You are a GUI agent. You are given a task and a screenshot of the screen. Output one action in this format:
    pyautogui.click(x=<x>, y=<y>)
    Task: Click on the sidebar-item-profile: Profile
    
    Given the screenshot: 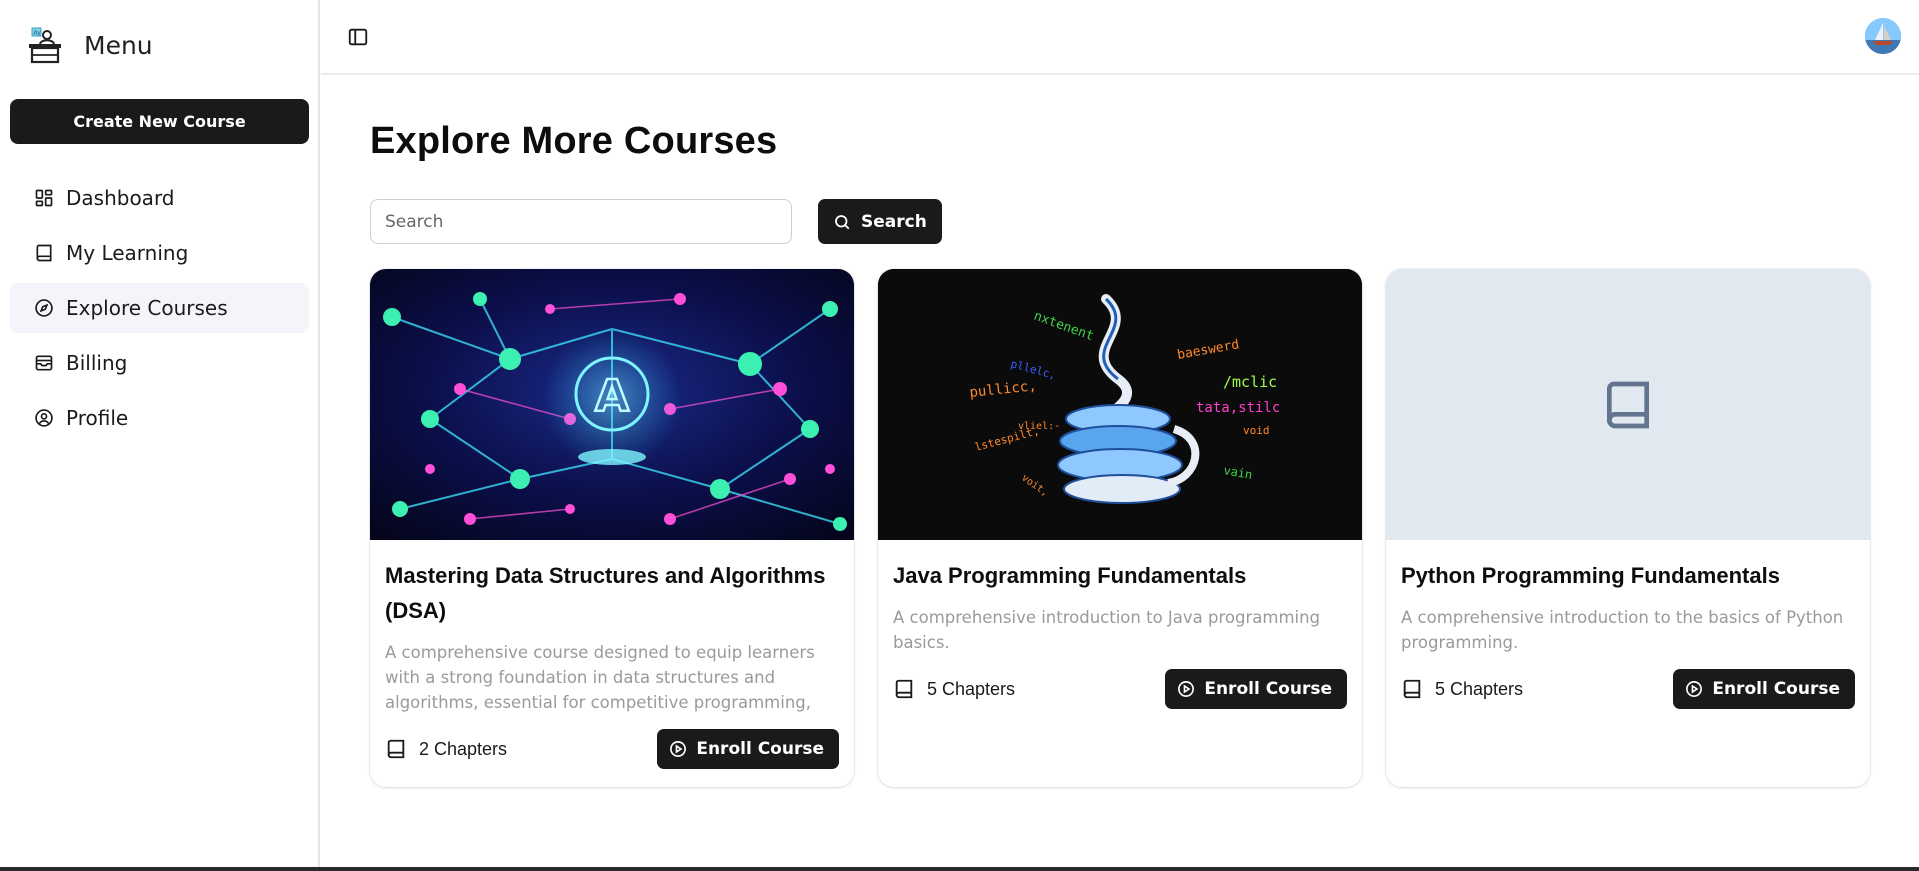 What is the action you would take?
    pyautogui.click(x=159, y=418)
    